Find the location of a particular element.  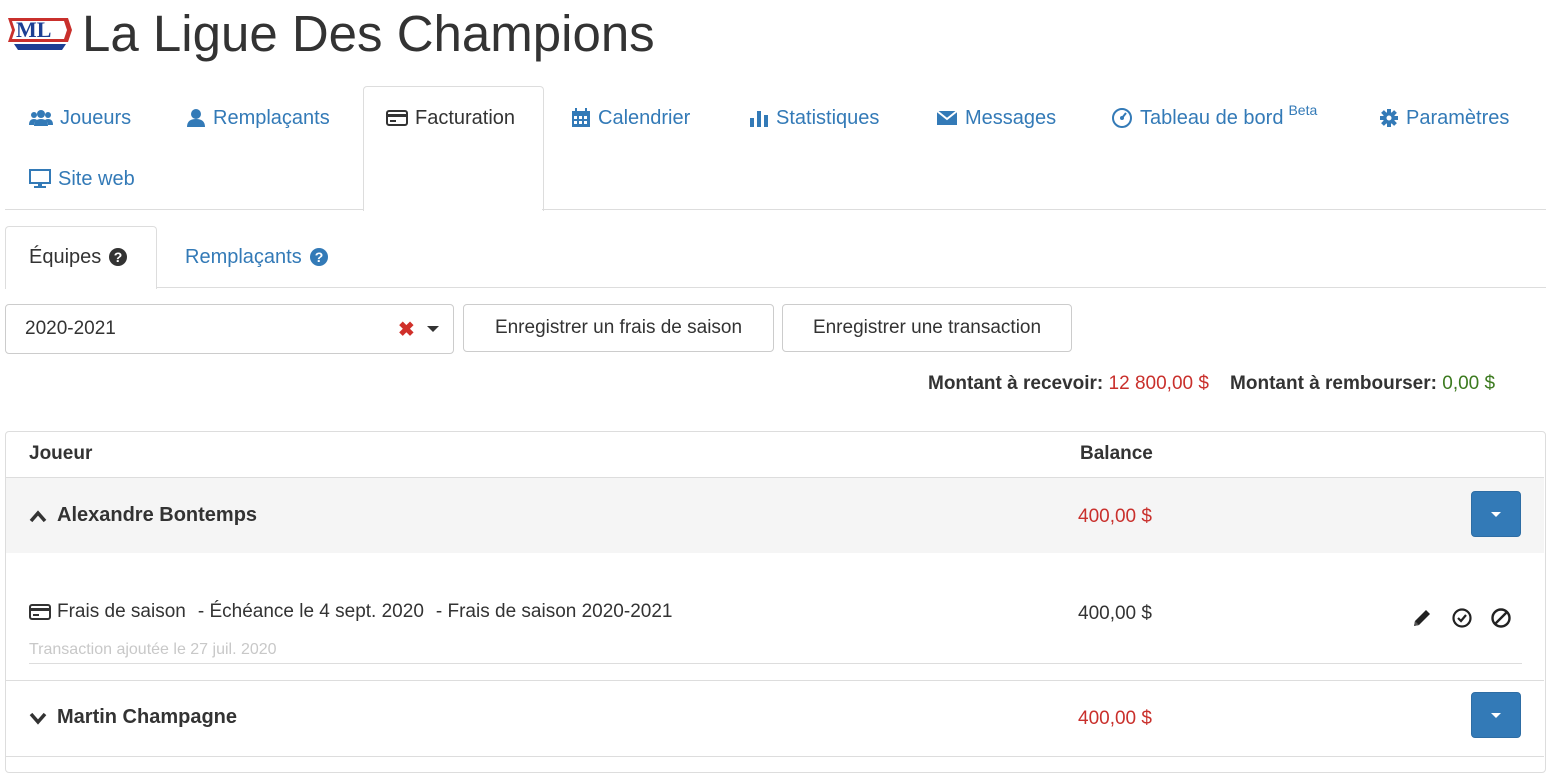

nav-divider is located at coordinates (775, 209).